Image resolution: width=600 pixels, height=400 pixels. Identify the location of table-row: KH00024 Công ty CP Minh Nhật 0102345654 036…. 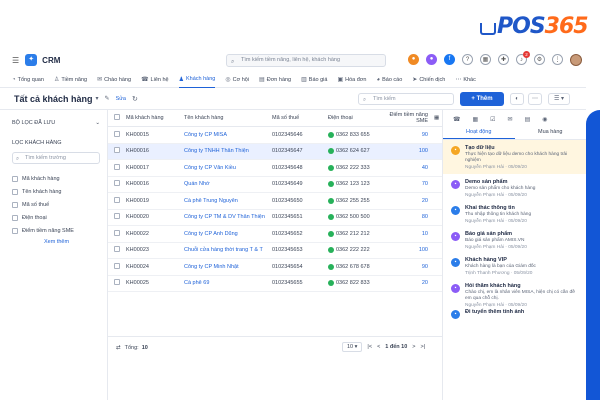
(275, 267).